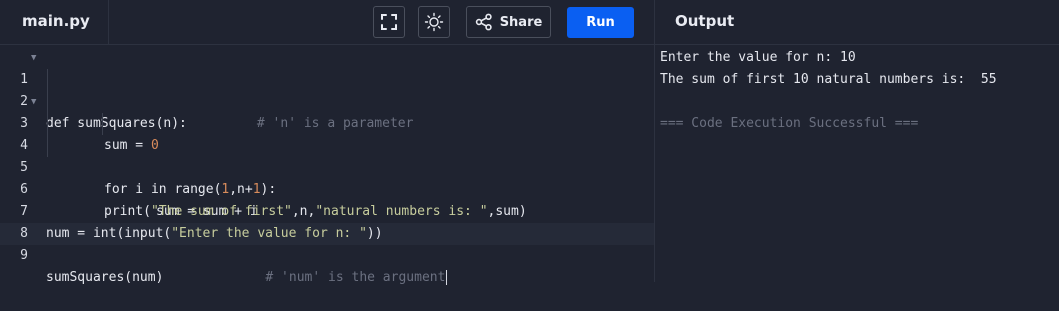  Describe the element at coordinates (856, 22) in the screenshot. I see `output-tab: Output` at that location.